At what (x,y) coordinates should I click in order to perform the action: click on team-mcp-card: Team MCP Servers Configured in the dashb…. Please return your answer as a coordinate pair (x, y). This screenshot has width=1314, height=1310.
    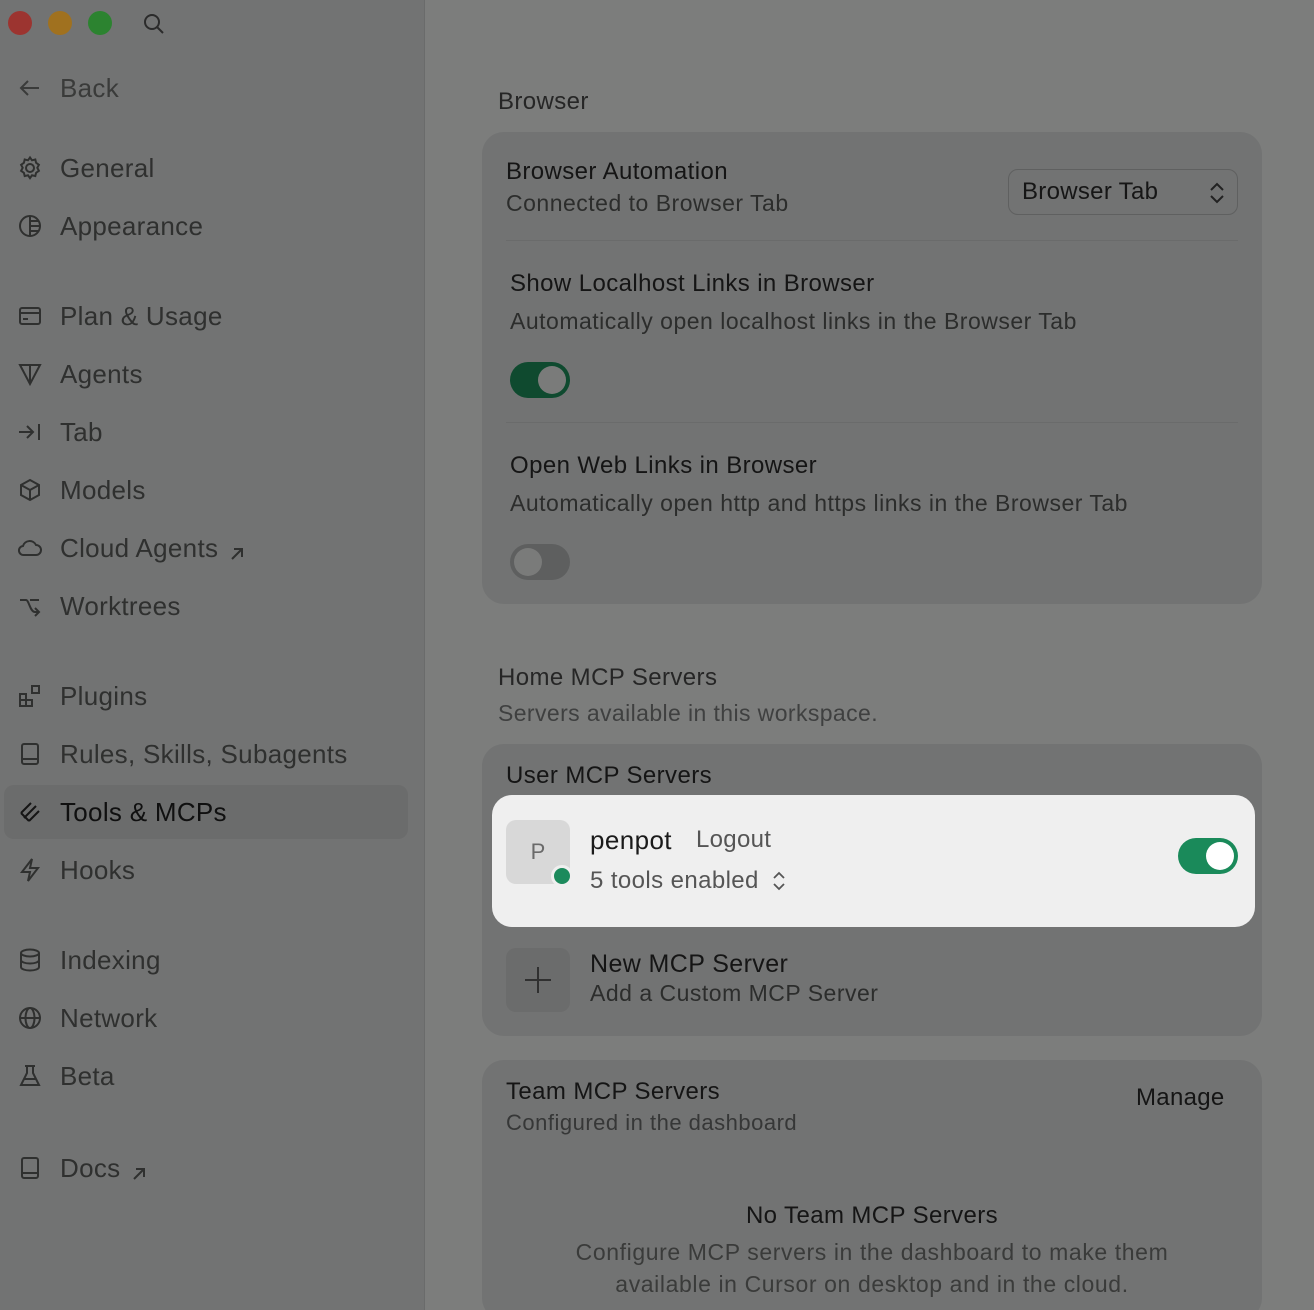
    Looking at the image, I should click on (872, 1185).